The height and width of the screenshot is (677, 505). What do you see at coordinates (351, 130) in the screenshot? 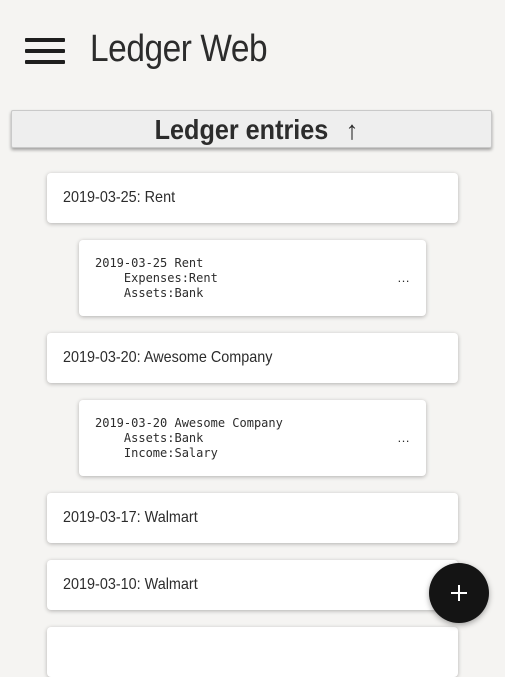
I see `sort-ascending-icon: ↑` at bounding box center [351, 130].